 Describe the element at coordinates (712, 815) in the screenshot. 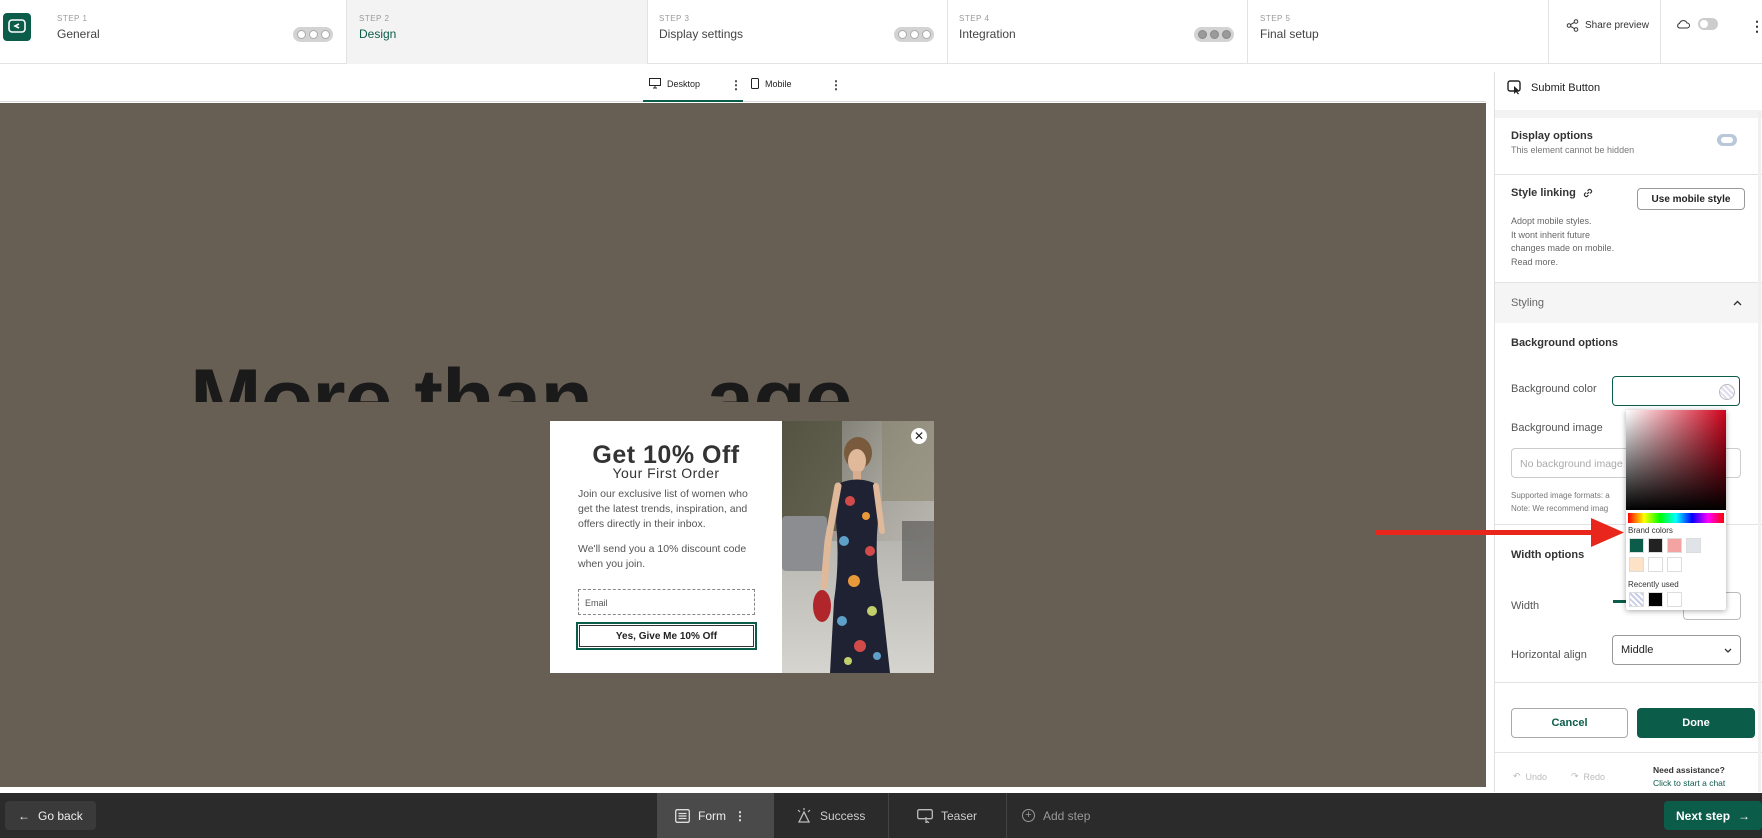

I see `form-tab-label: Form` at that location.